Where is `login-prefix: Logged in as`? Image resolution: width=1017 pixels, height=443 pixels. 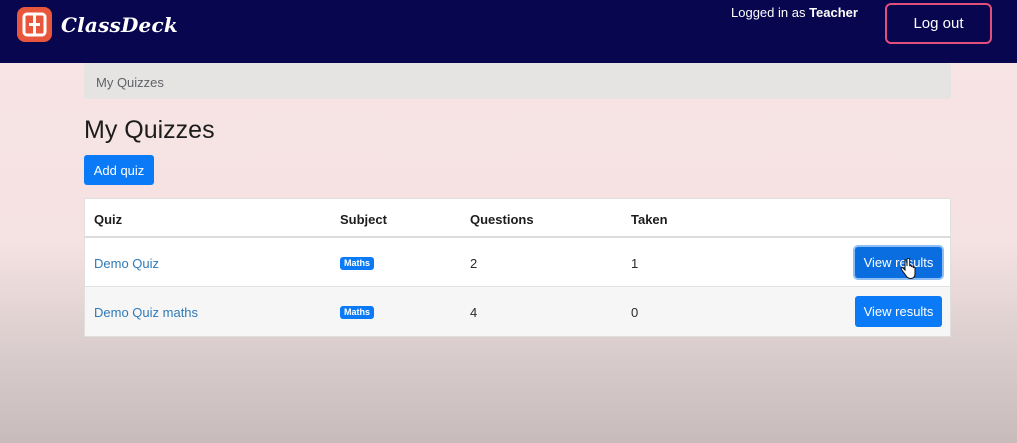 login-prefix: Logged in as is located at coordinates (768, 12).